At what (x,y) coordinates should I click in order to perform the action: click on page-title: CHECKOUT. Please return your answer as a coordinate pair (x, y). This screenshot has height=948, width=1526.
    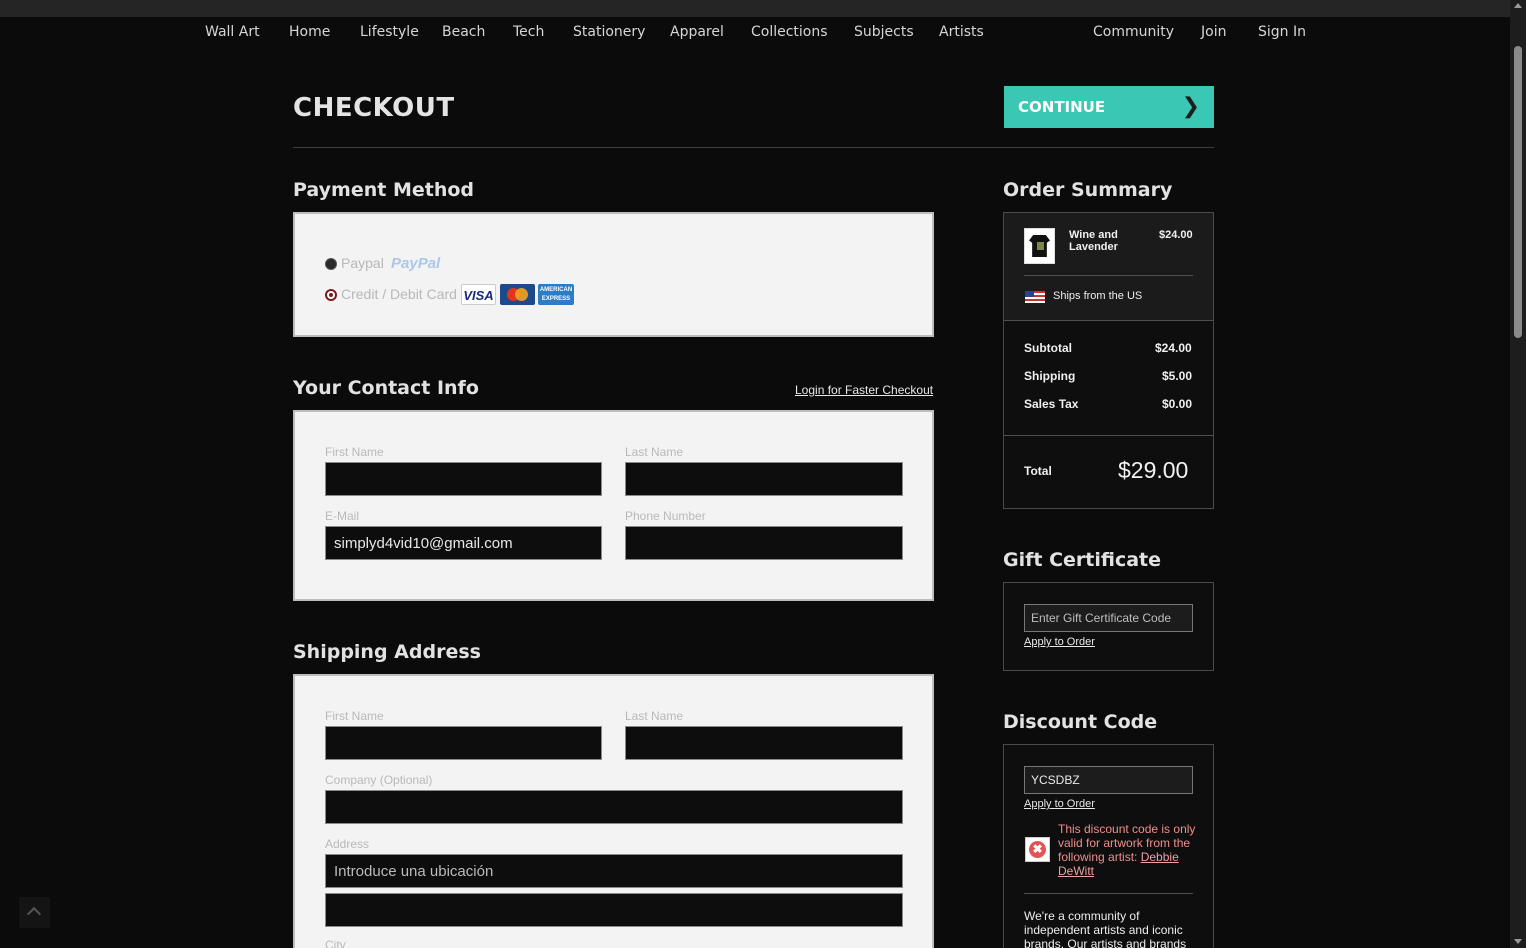
    Looking at the image, I should click on (374, 108).